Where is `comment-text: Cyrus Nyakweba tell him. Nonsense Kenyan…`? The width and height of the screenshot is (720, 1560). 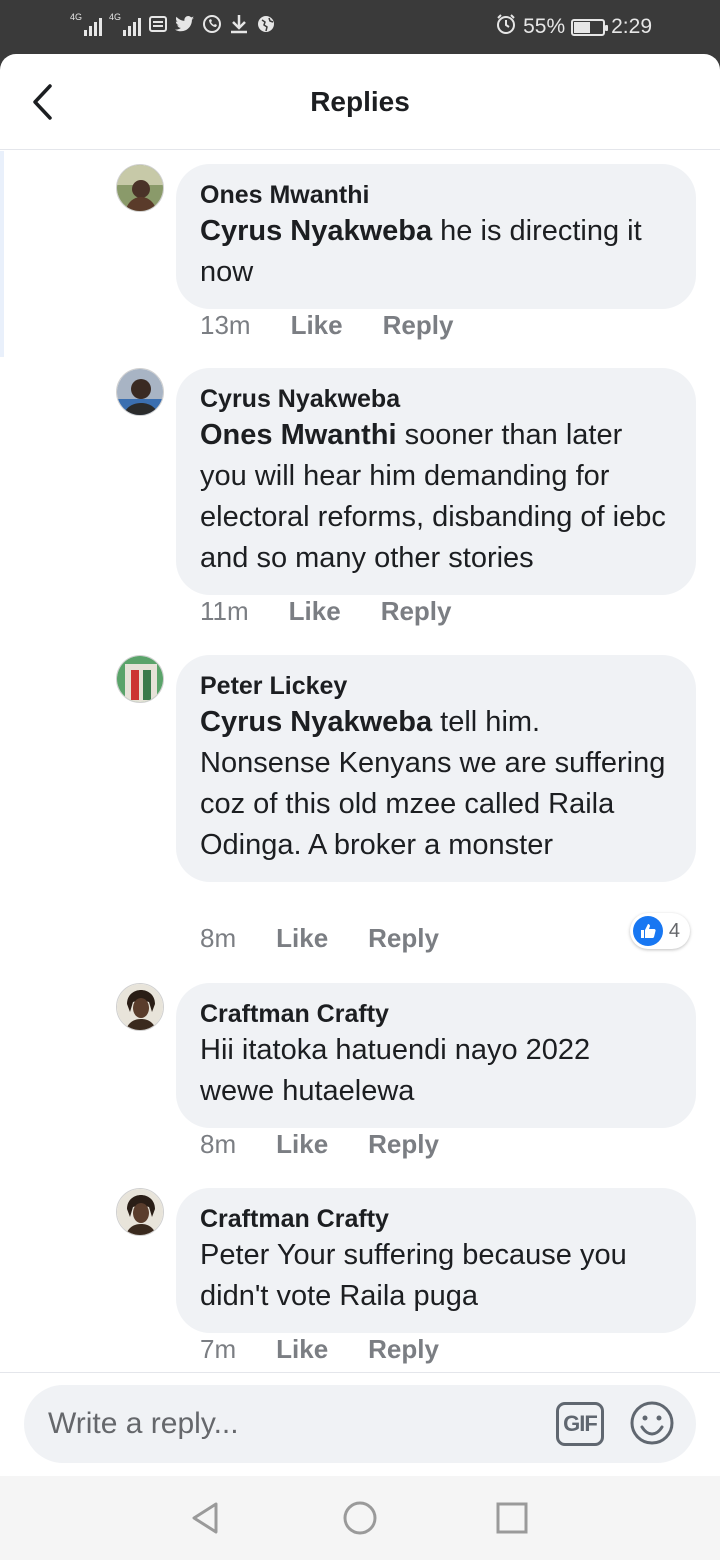
comment-text: Cyrus Nyakweba tell him. Nonsense Kenyan… is located at coordinates (436, 784).